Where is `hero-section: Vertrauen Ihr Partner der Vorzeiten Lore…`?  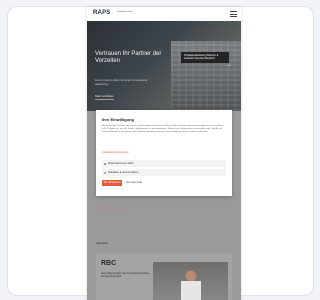
hero-section: Vertrauen Ihr Partner der Vorzeiten Lore… is located at coordinates (164, 66).